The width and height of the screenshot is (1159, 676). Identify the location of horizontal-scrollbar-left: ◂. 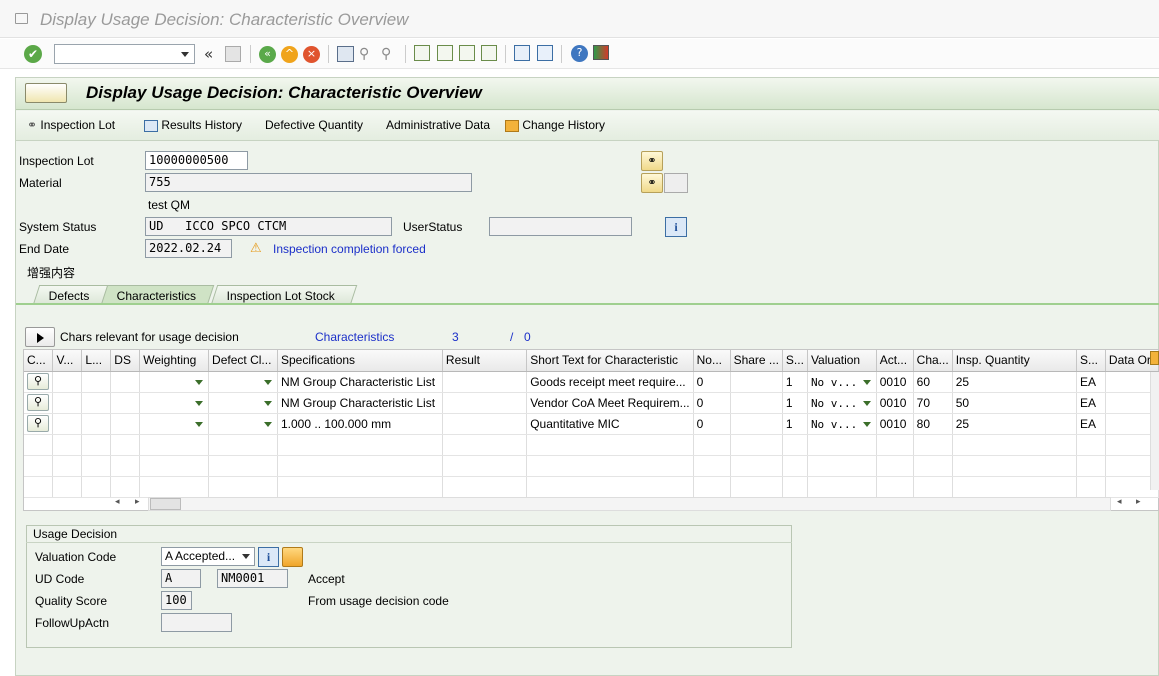
(117, 502).